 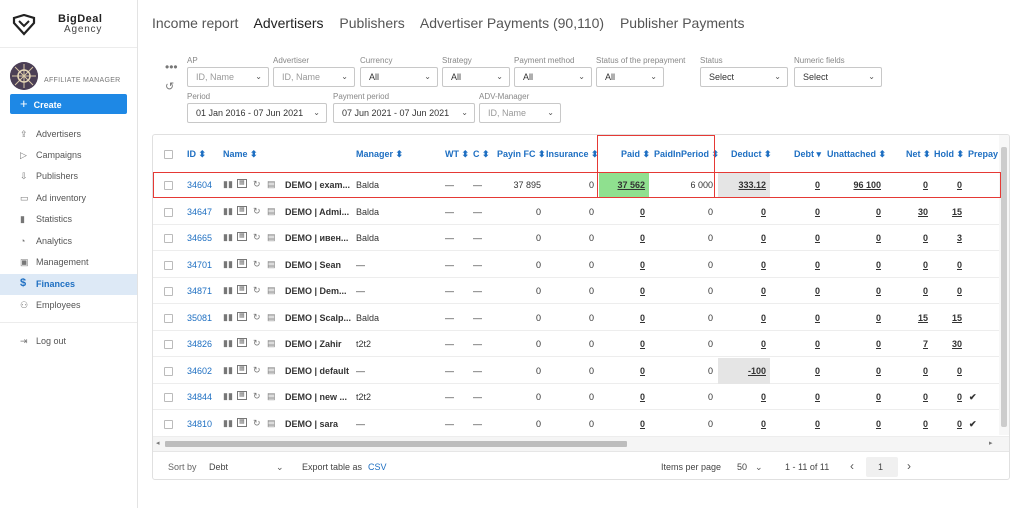 I want to click on col-c: C ⬍, so click(x=481, y=154).